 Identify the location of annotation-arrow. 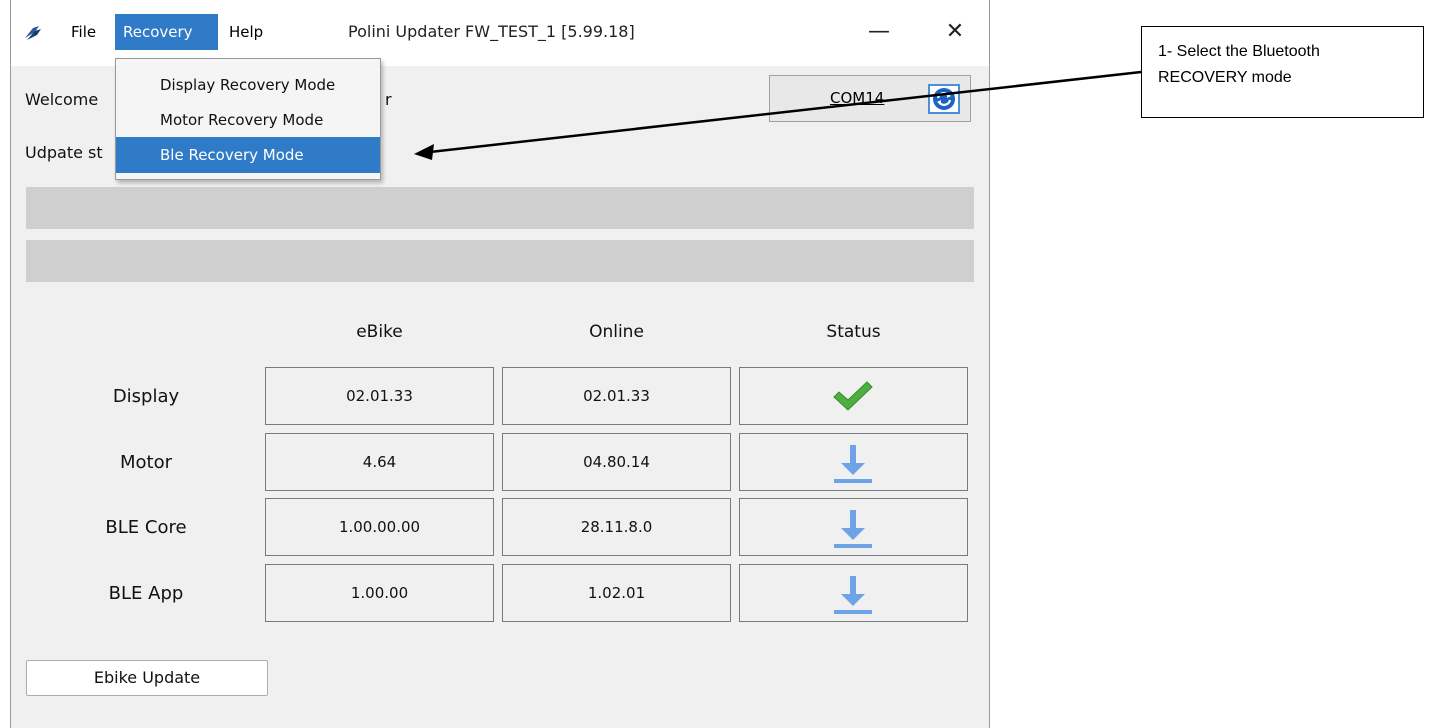
(778, 115).